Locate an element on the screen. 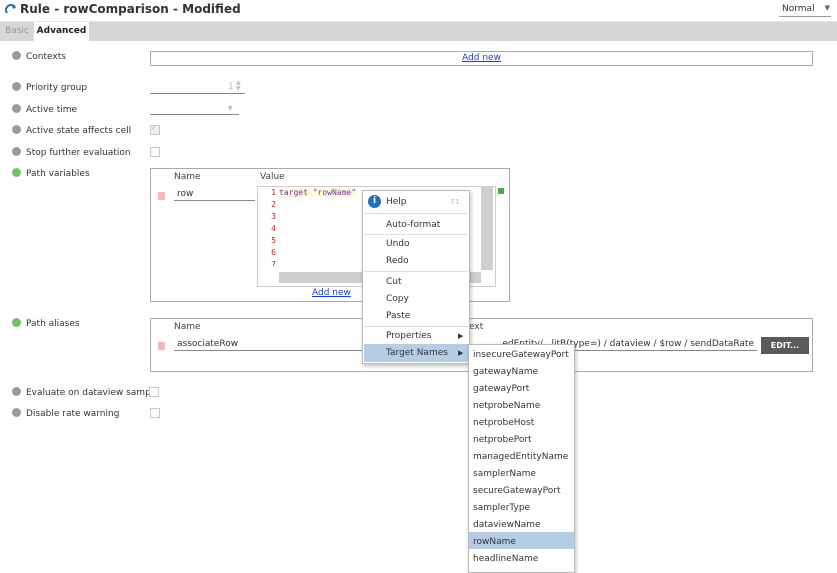  menu-item-auto-format: Auto-format is located at coordinates (413, 225).